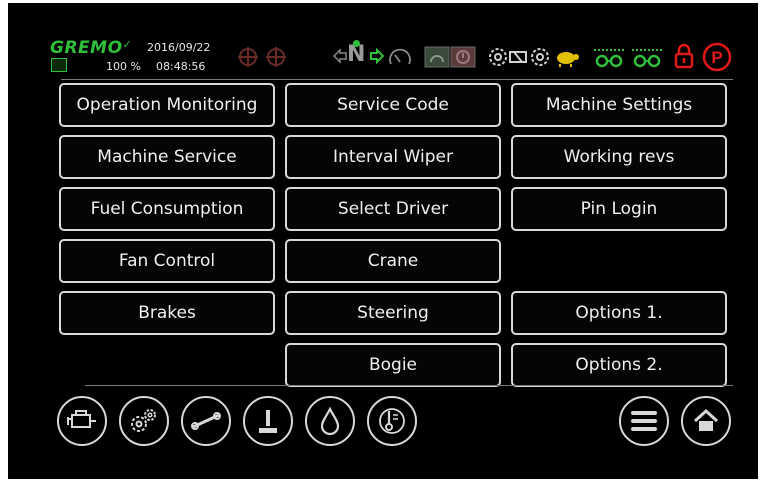 This screenshot has width=766, height=481. I want to click on status-date: 2016/09/22, so click(179, 47).